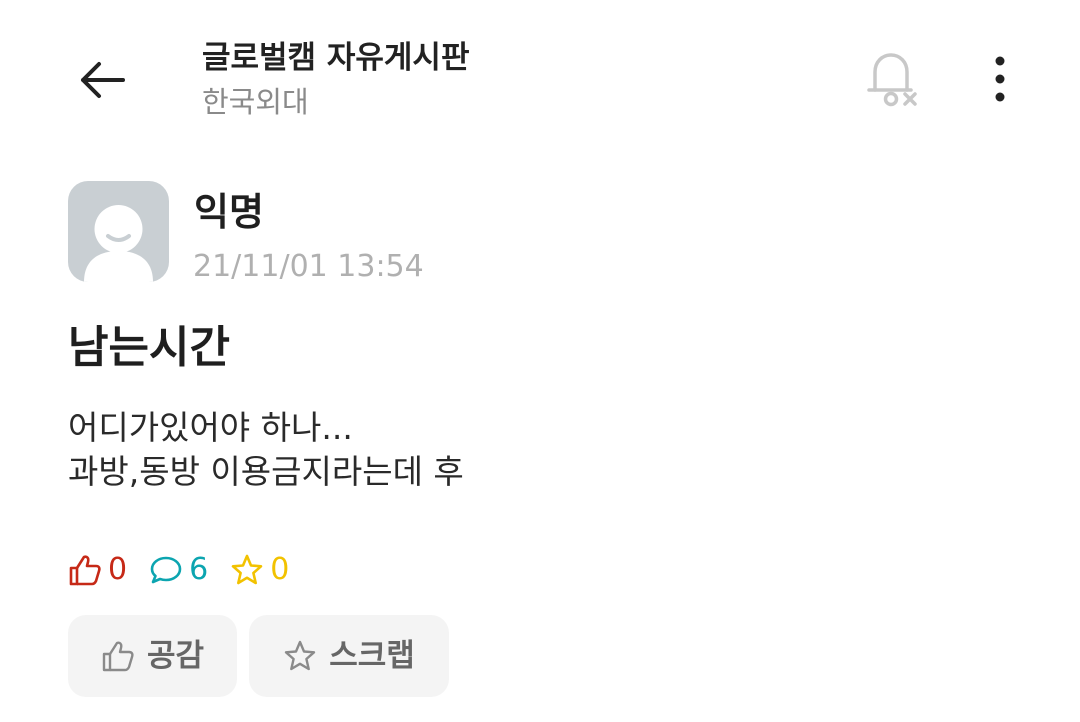 This screenshot has height=722, width=1080. What do you see at coordinates (175, 656) in the screenshot?
I see `like-button-label: 공감` at bounding box center [175, 656].